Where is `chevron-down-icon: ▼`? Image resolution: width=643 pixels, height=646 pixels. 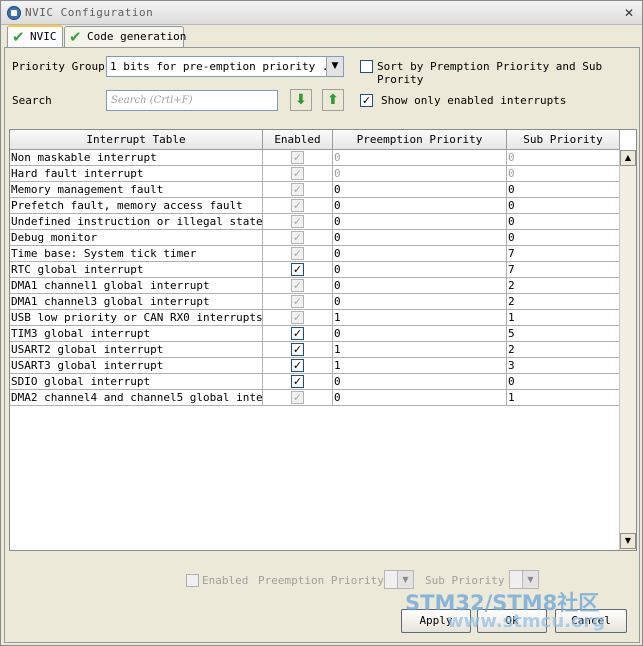
chevron-down-icon: ▼ is located at coordinates (334, 66).